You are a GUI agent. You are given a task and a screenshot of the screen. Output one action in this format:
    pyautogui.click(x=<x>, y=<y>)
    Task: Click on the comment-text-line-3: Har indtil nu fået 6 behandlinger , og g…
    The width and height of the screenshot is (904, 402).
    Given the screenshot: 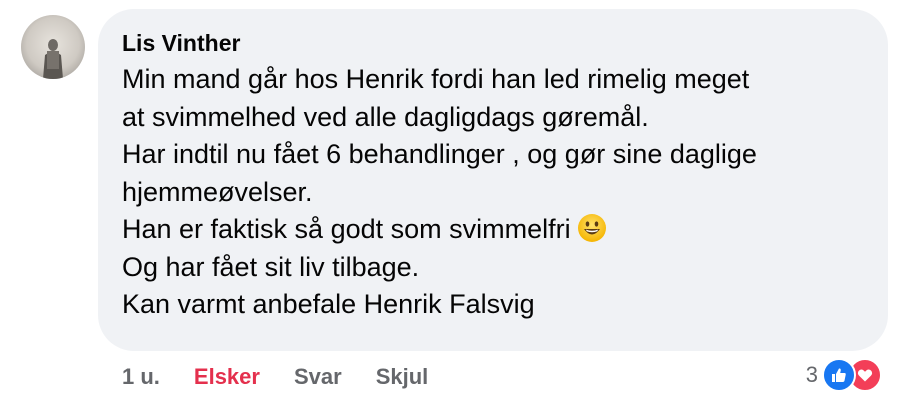 What is the action you would take?
    pyautogui.click(x=439, y=154)
    